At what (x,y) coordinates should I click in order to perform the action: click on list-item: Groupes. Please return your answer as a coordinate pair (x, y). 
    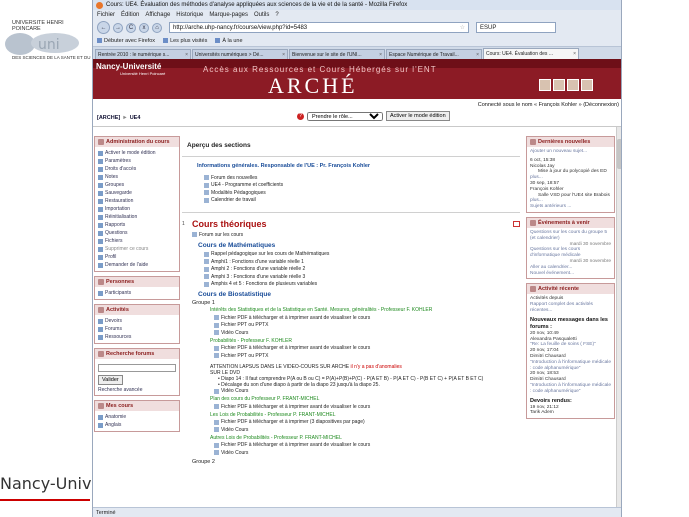
    Looking at the image, I should click on (137, 185).